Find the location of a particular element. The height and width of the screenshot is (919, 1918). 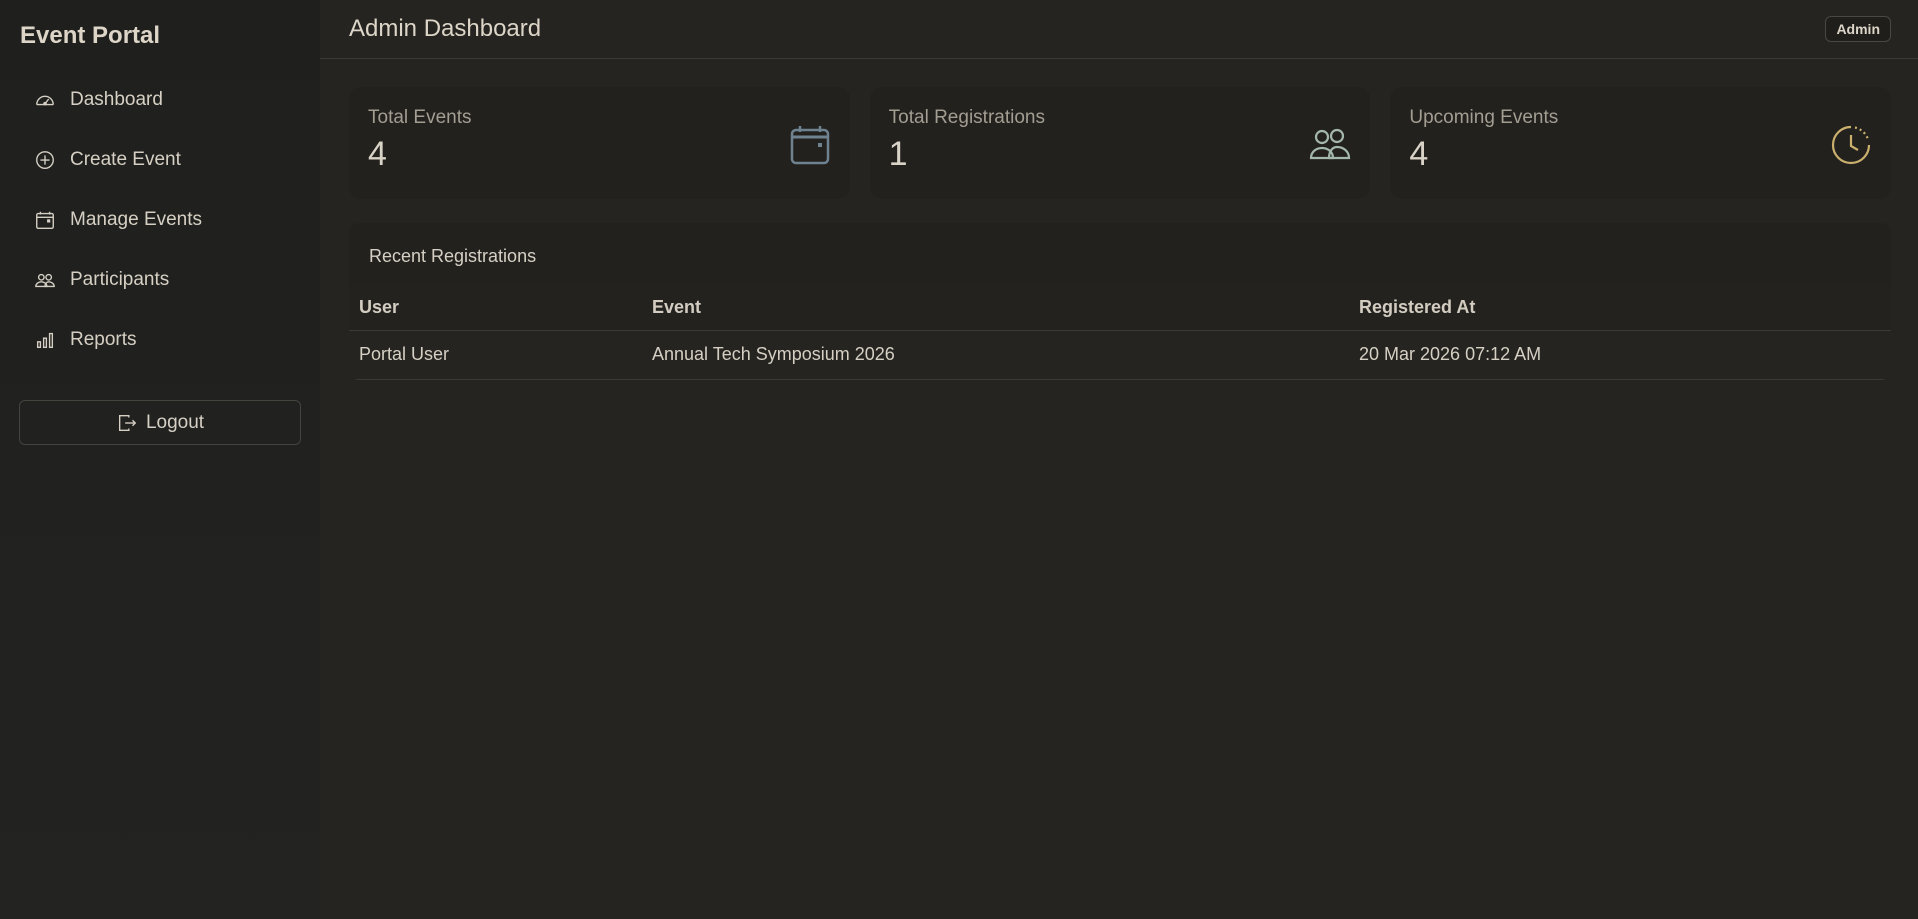

logout-icon is located at coordinates (127, 423).